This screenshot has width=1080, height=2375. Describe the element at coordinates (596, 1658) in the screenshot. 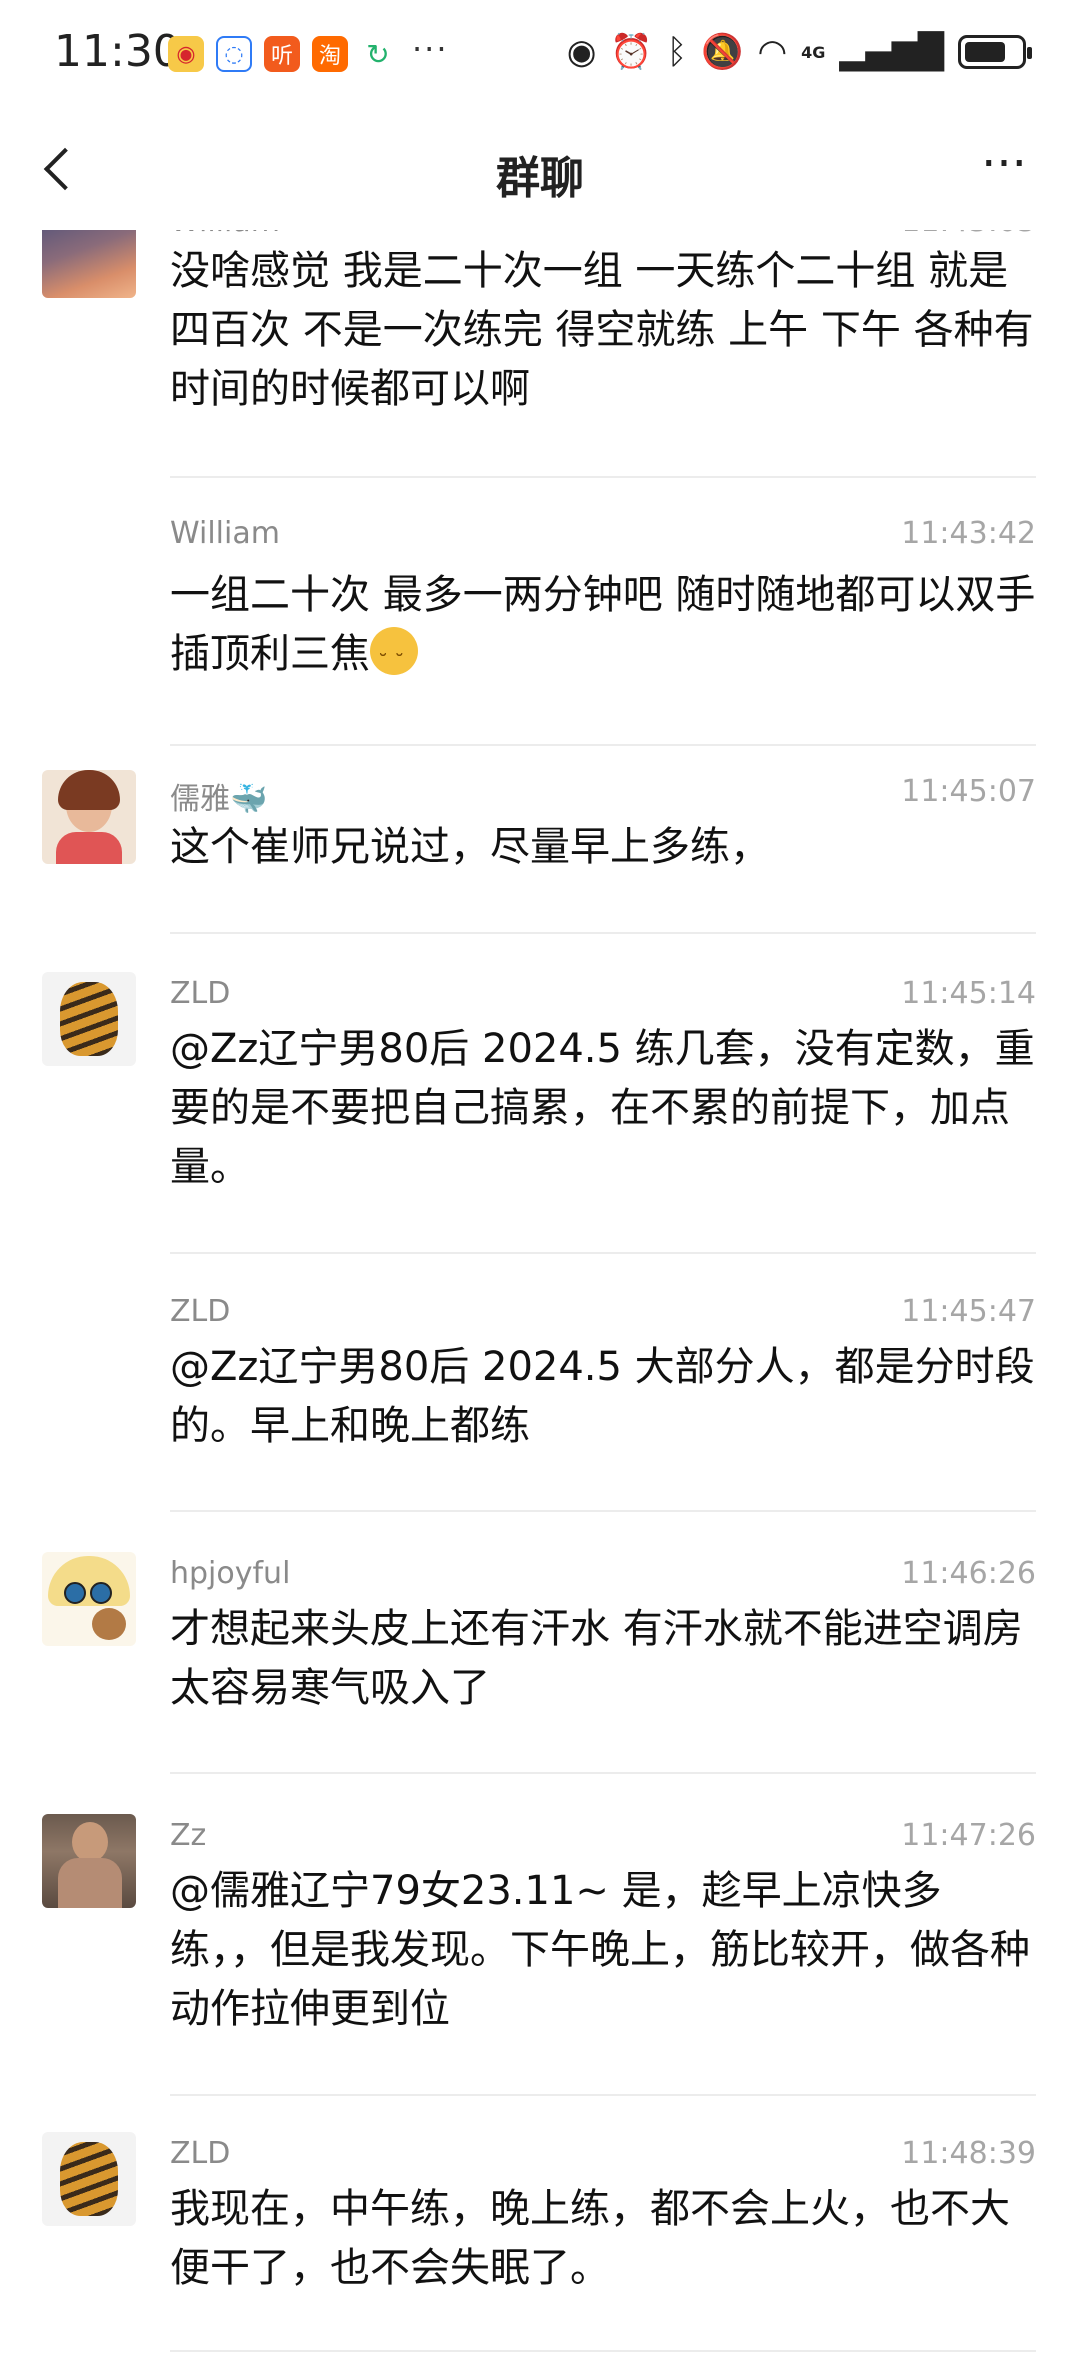

I see `message-text: 才想起来头皮上还有汗水 有汗水就不能进空调房 太容易寒气吸入了` at that location.